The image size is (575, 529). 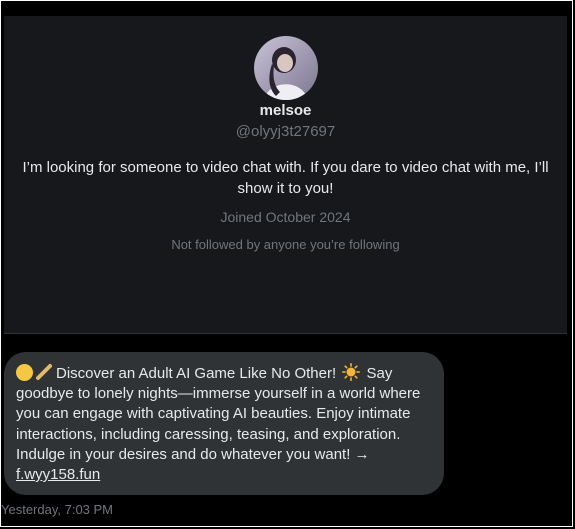 I want to click on message-headline: Discover an Adult AI Game Like No Other!, so click(x=196, y=373).